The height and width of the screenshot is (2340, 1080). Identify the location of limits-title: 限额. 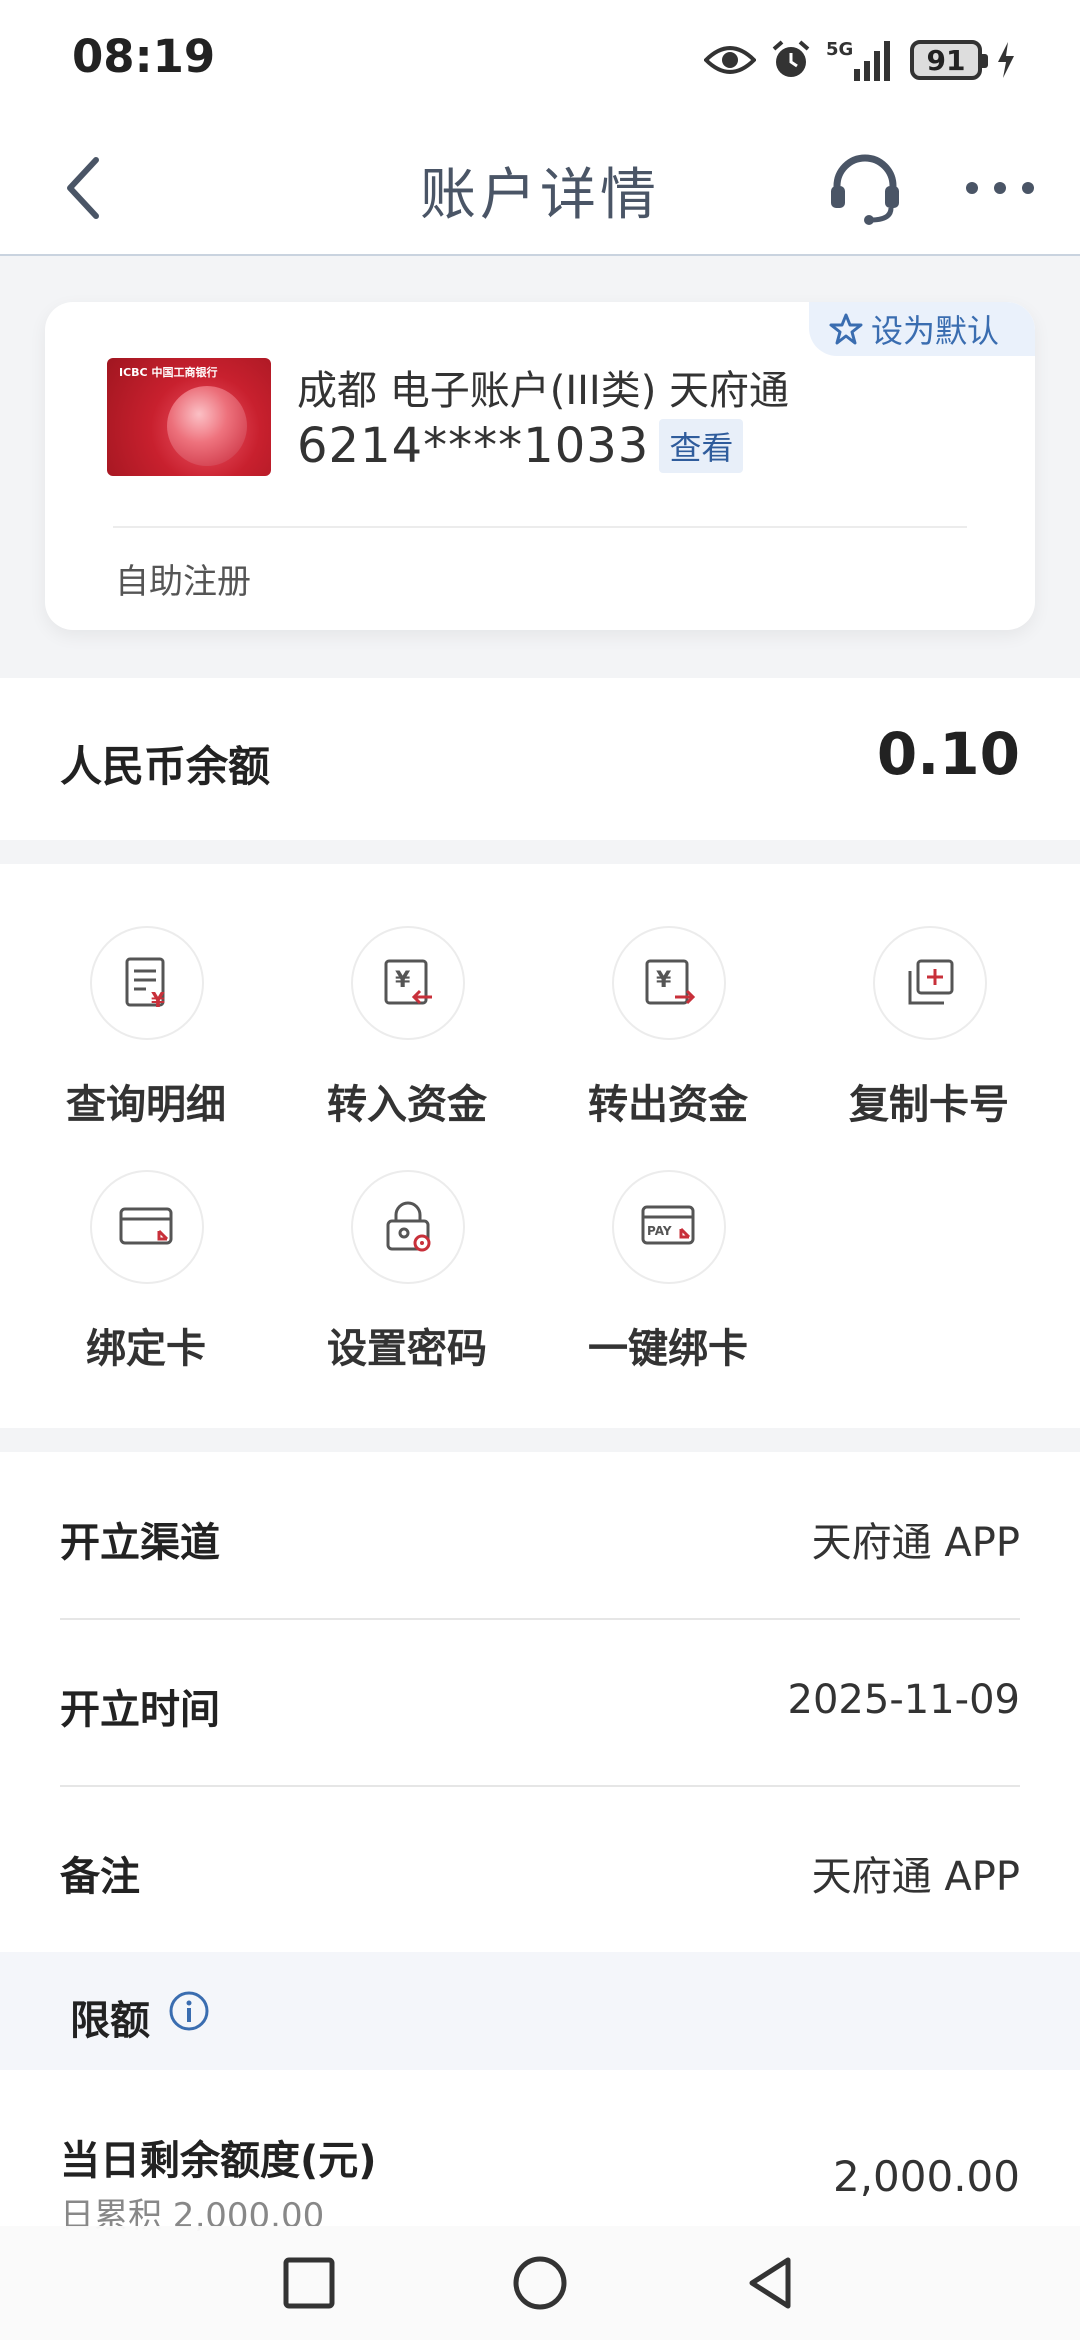
(110, 2021).